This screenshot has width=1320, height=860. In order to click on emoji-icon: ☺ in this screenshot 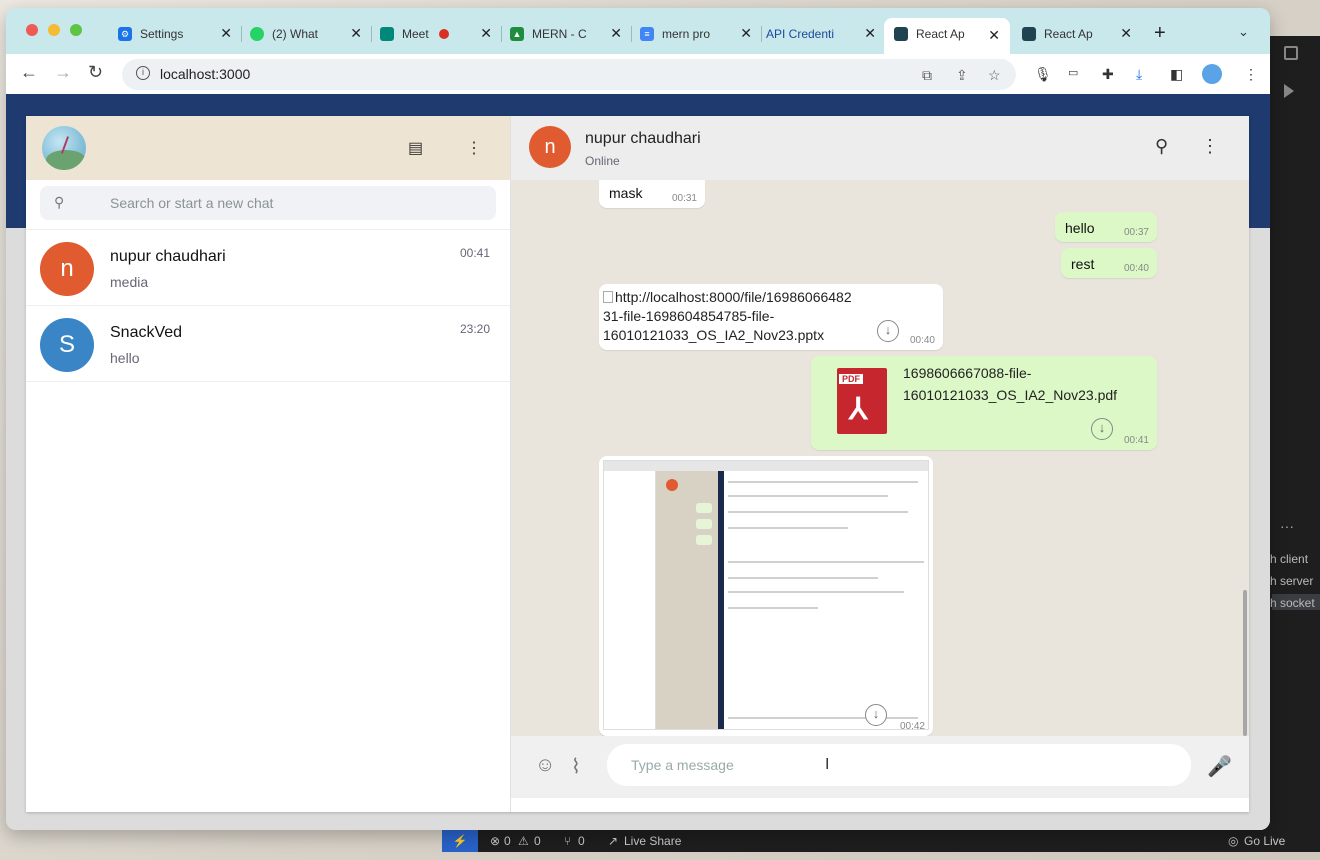, I will do `click(545, 765)`.